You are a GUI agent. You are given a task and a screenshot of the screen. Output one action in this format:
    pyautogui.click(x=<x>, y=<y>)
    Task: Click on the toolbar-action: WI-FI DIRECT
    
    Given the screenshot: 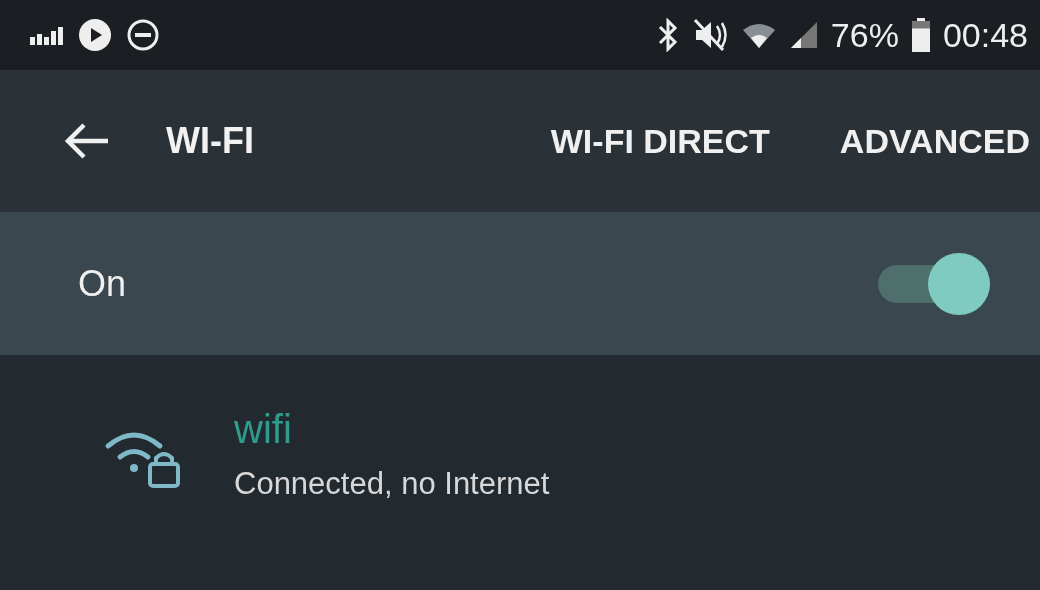 What is the action you would take?
    pyautogui.click(x=660, y=141)
    